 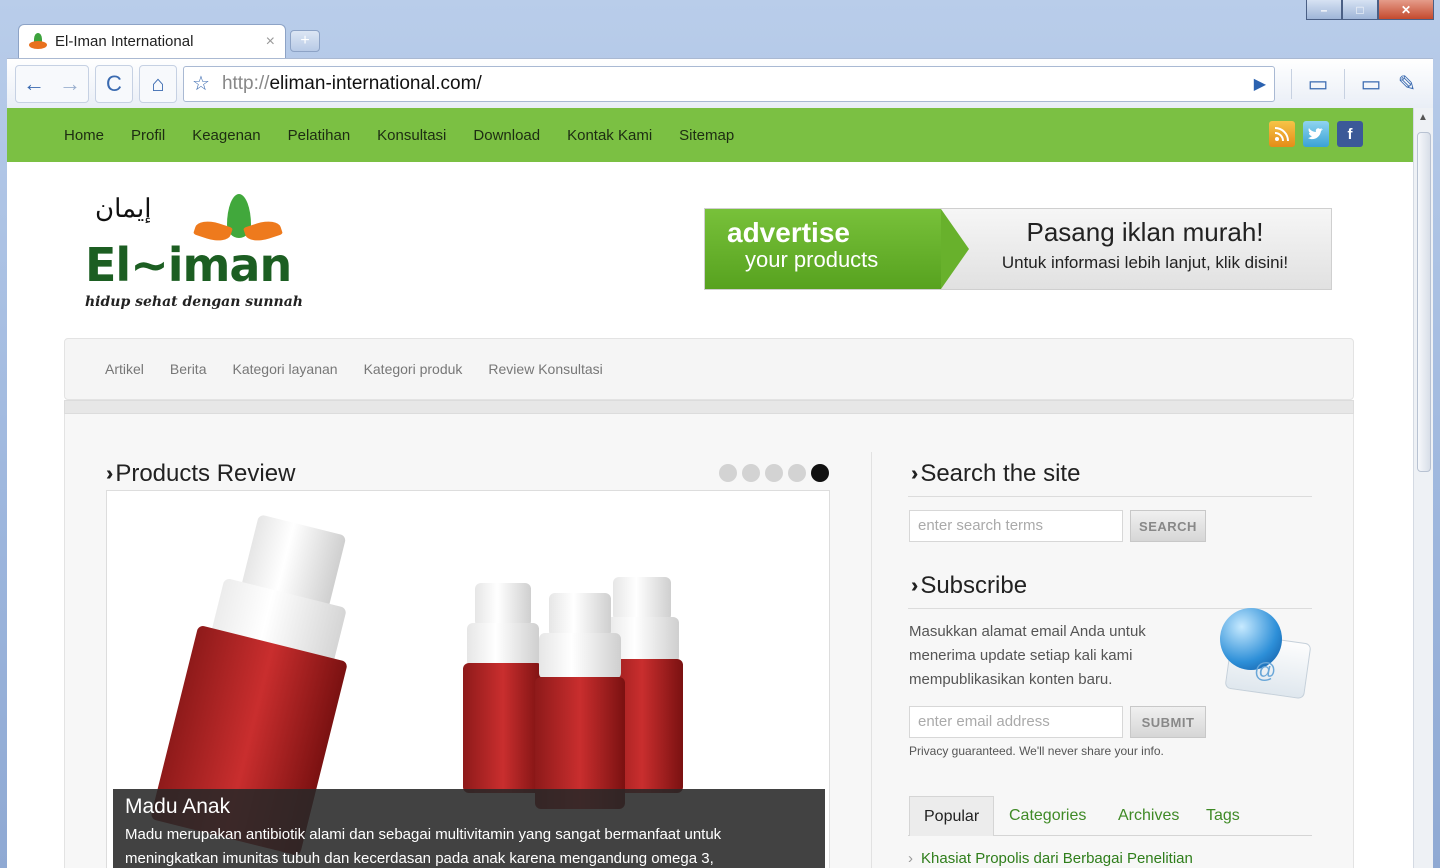 I want to click on tab-bar: El-Iman International × +, so click(x=720, y=40).